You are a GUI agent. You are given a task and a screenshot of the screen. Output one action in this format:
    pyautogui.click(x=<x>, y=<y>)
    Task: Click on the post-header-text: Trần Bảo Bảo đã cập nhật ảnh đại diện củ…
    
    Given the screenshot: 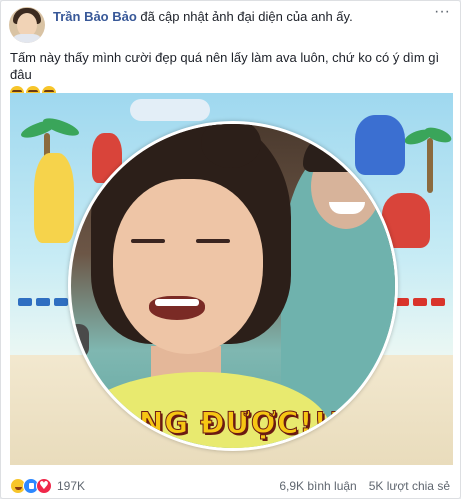 What is the action you would take?
    pyautogui.click(x=203, y=17)
    